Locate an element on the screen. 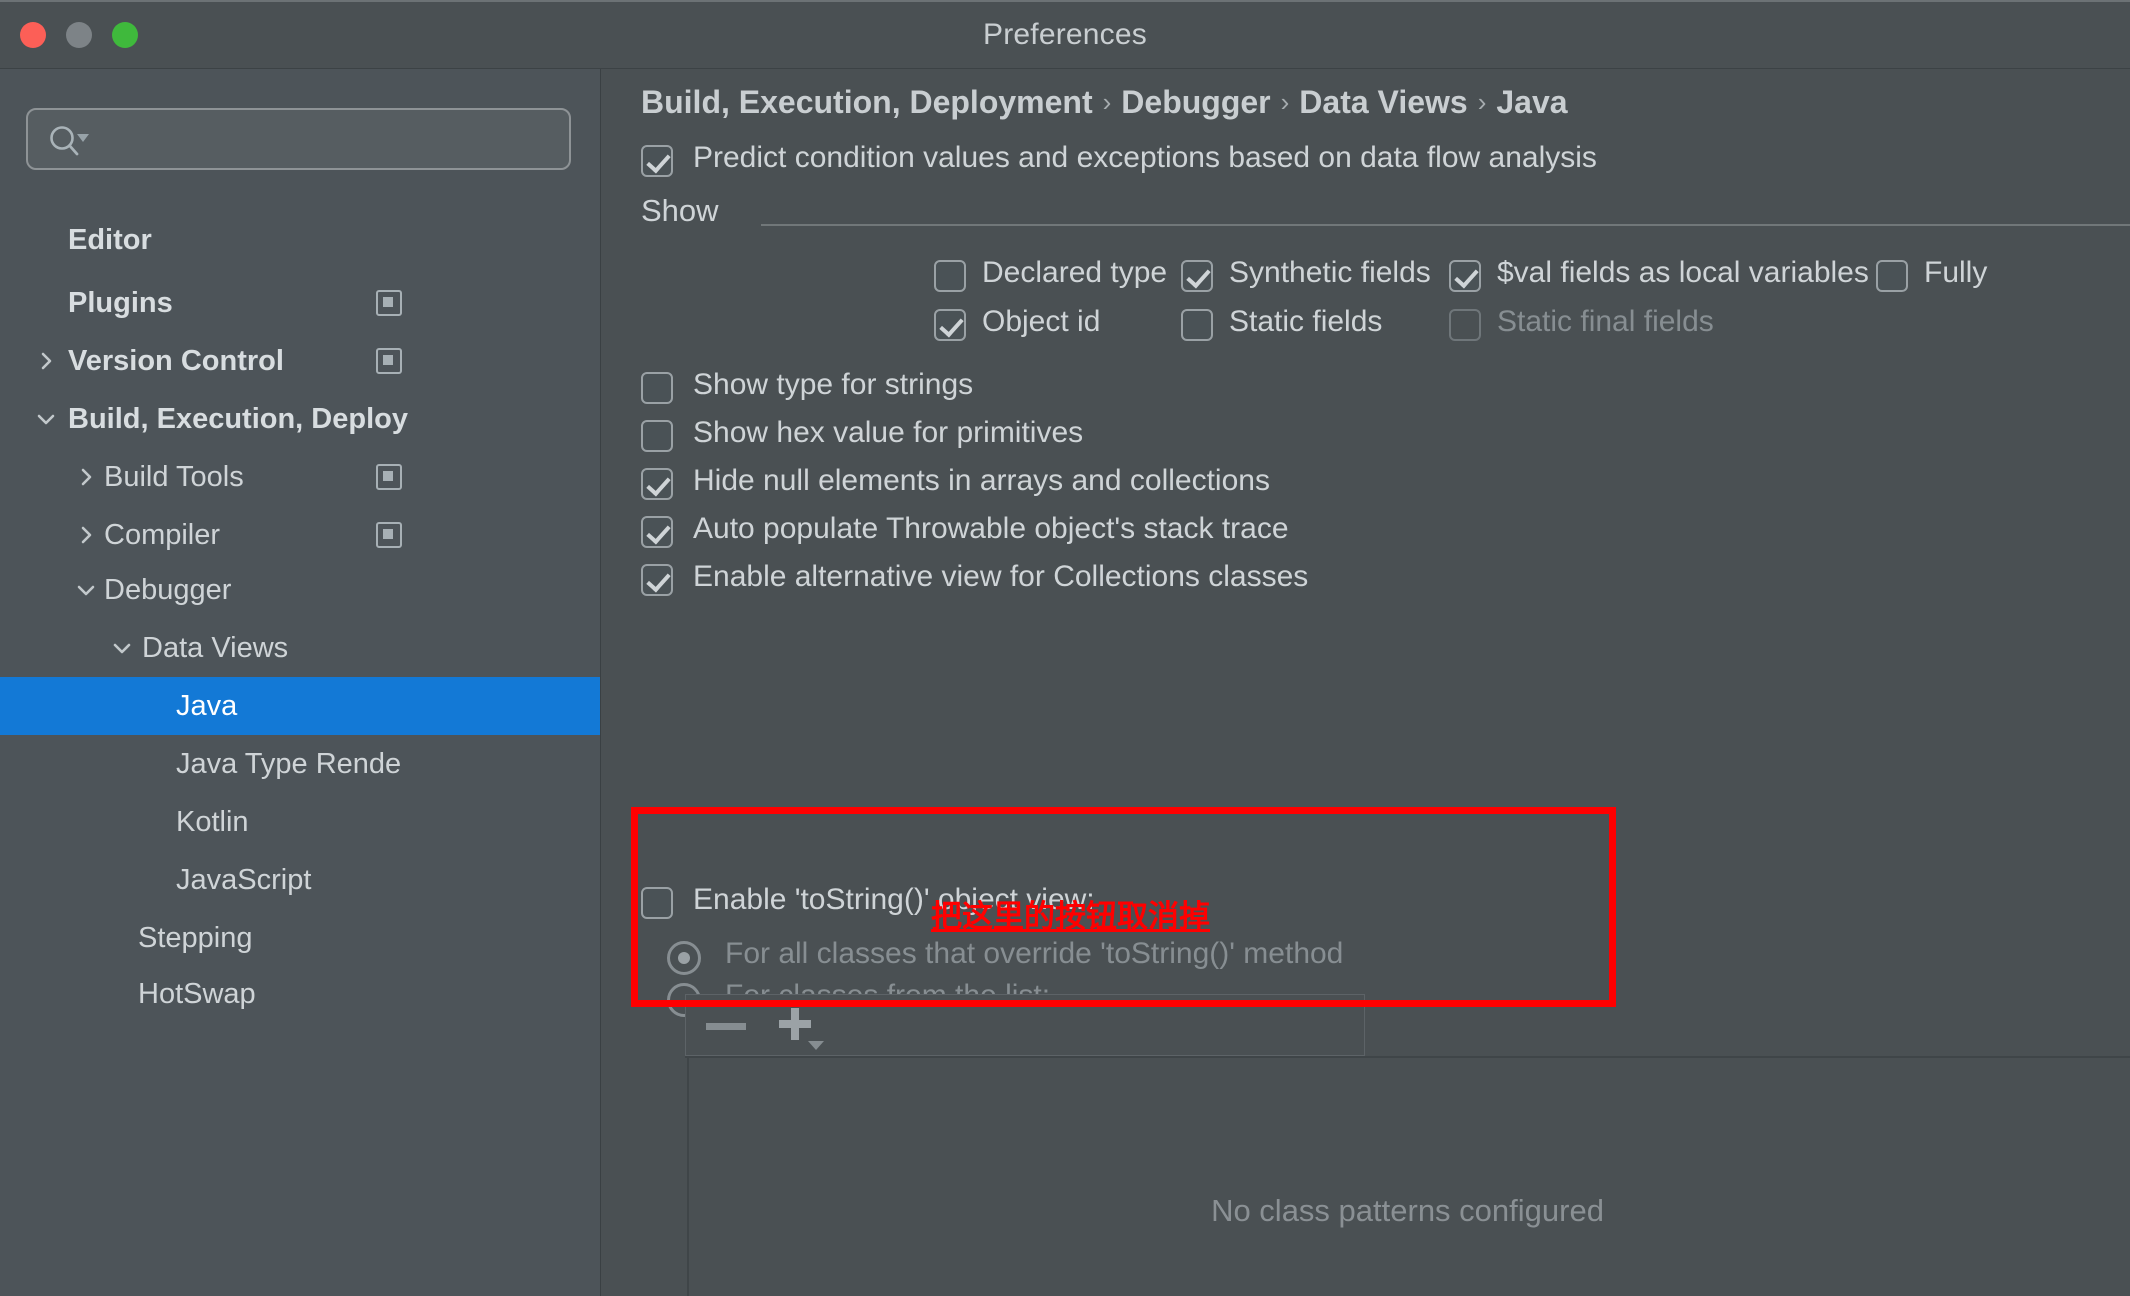 This screenshot has height=1296, width=2130. checkbox-label: Declared type is located at coordinates (1075, 272).